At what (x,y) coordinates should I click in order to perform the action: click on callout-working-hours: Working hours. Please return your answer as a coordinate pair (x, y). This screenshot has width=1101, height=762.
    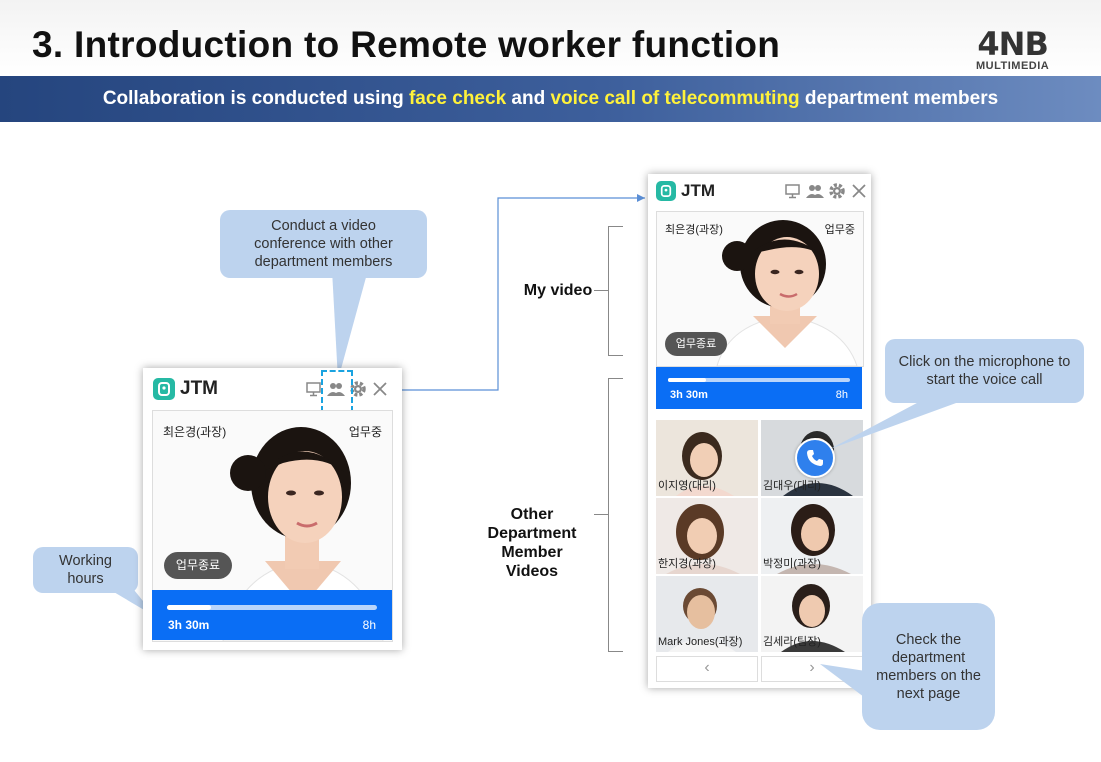
    Looking at the image, I should click on (85, 570).